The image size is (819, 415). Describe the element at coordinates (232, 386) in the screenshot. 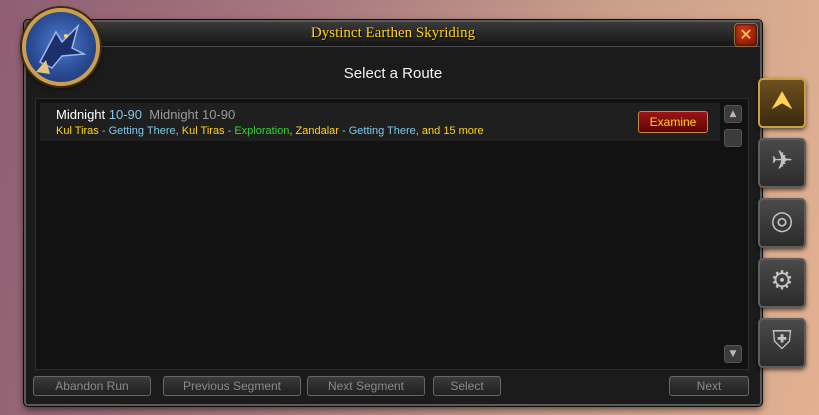

I see `previous-segment-button: Previous Segment` at that location.